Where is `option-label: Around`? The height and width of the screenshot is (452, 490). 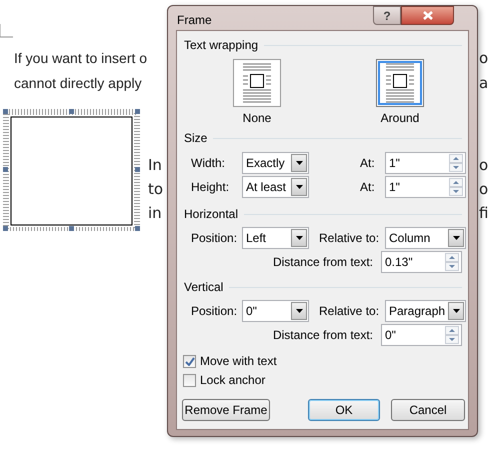 option-label: Around is located at coordinates (400, 118).